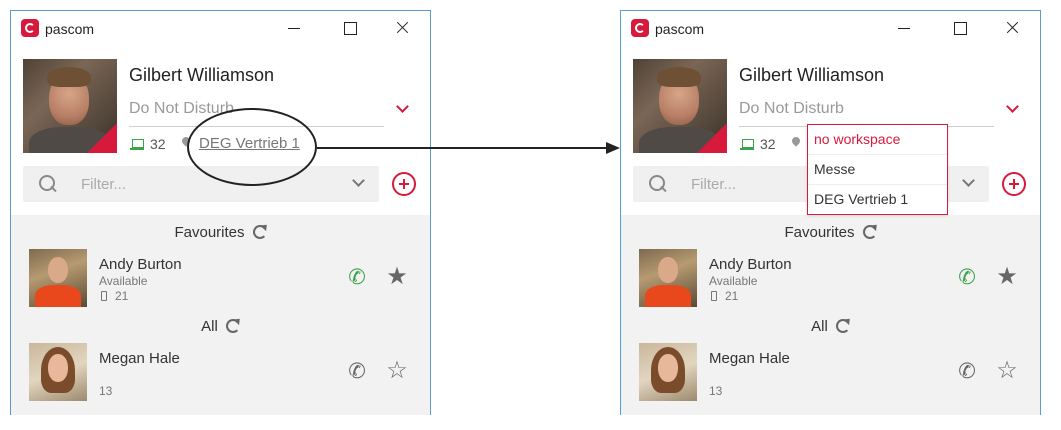 The width and height of the screenshot is (1061, 430). Describe the element at coordinates (613, 148) in the screenshot. I see `arrow-right-icon` at that location.